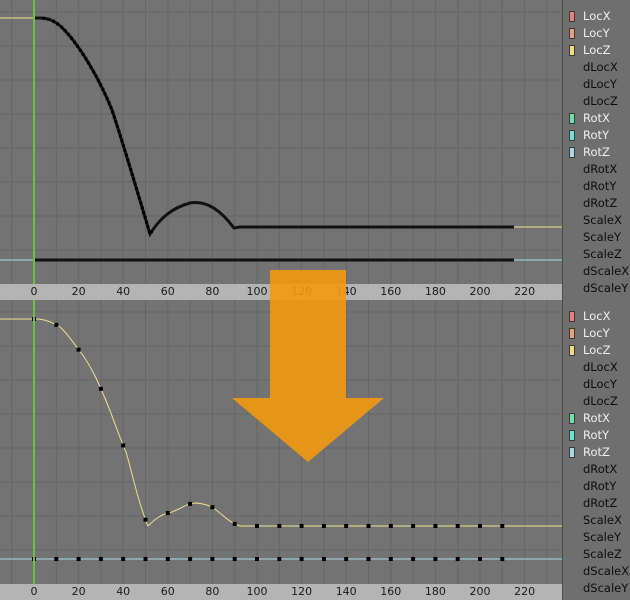 This screenshot has width=630, height=600. I want to click on channel-label: RotY, so click(596, 135).